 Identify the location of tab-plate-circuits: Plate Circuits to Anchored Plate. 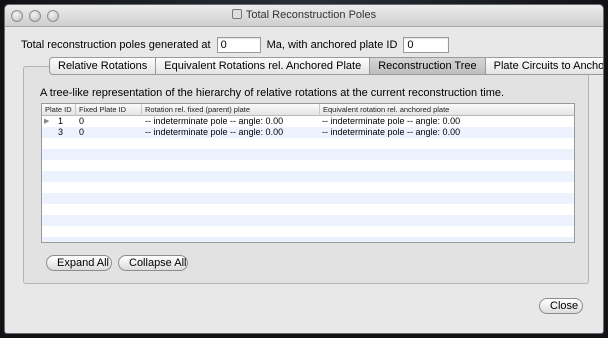
(544, 66).